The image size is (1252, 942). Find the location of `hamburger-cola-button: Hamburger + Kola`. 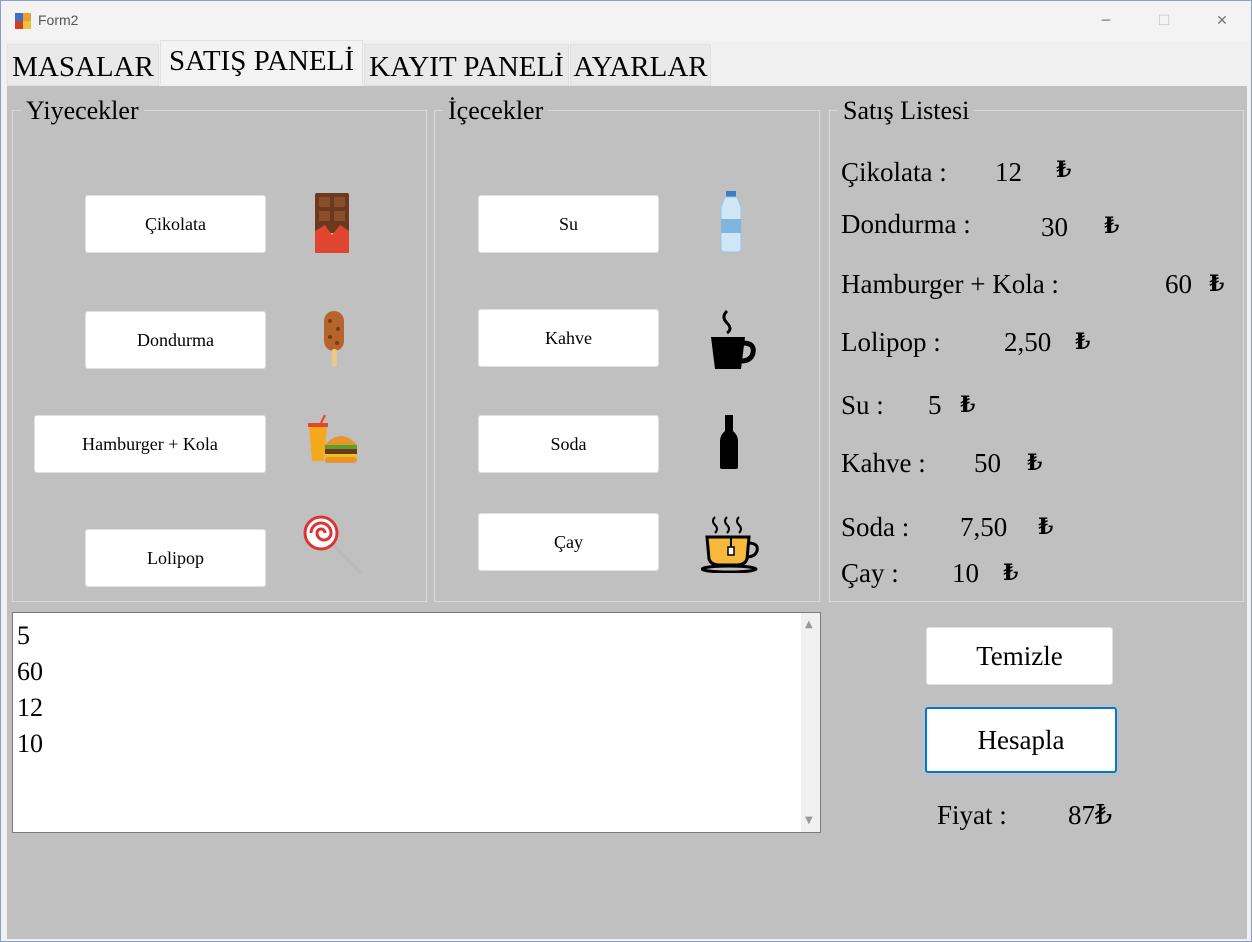

hamburger-cola-button: Hamburger + Kola is located at coordinates (150, 444).